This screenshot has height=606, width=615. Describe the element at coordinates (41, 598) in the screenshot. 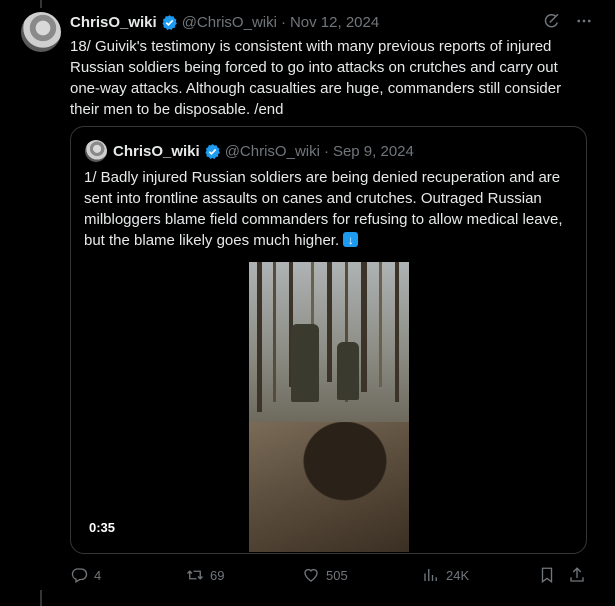

I see `thread-line-bottom` at that location.